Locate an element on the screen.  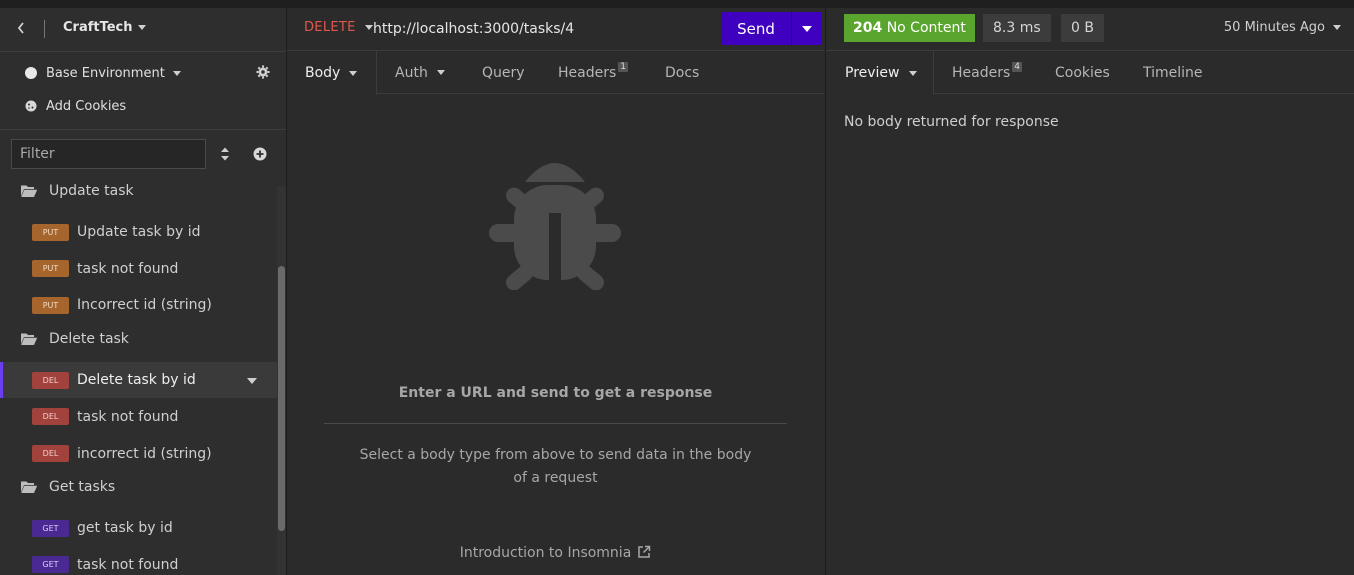
response-tabs: Preview Headers 4 Cookies Timeline is located at coordinates (1090, 73).